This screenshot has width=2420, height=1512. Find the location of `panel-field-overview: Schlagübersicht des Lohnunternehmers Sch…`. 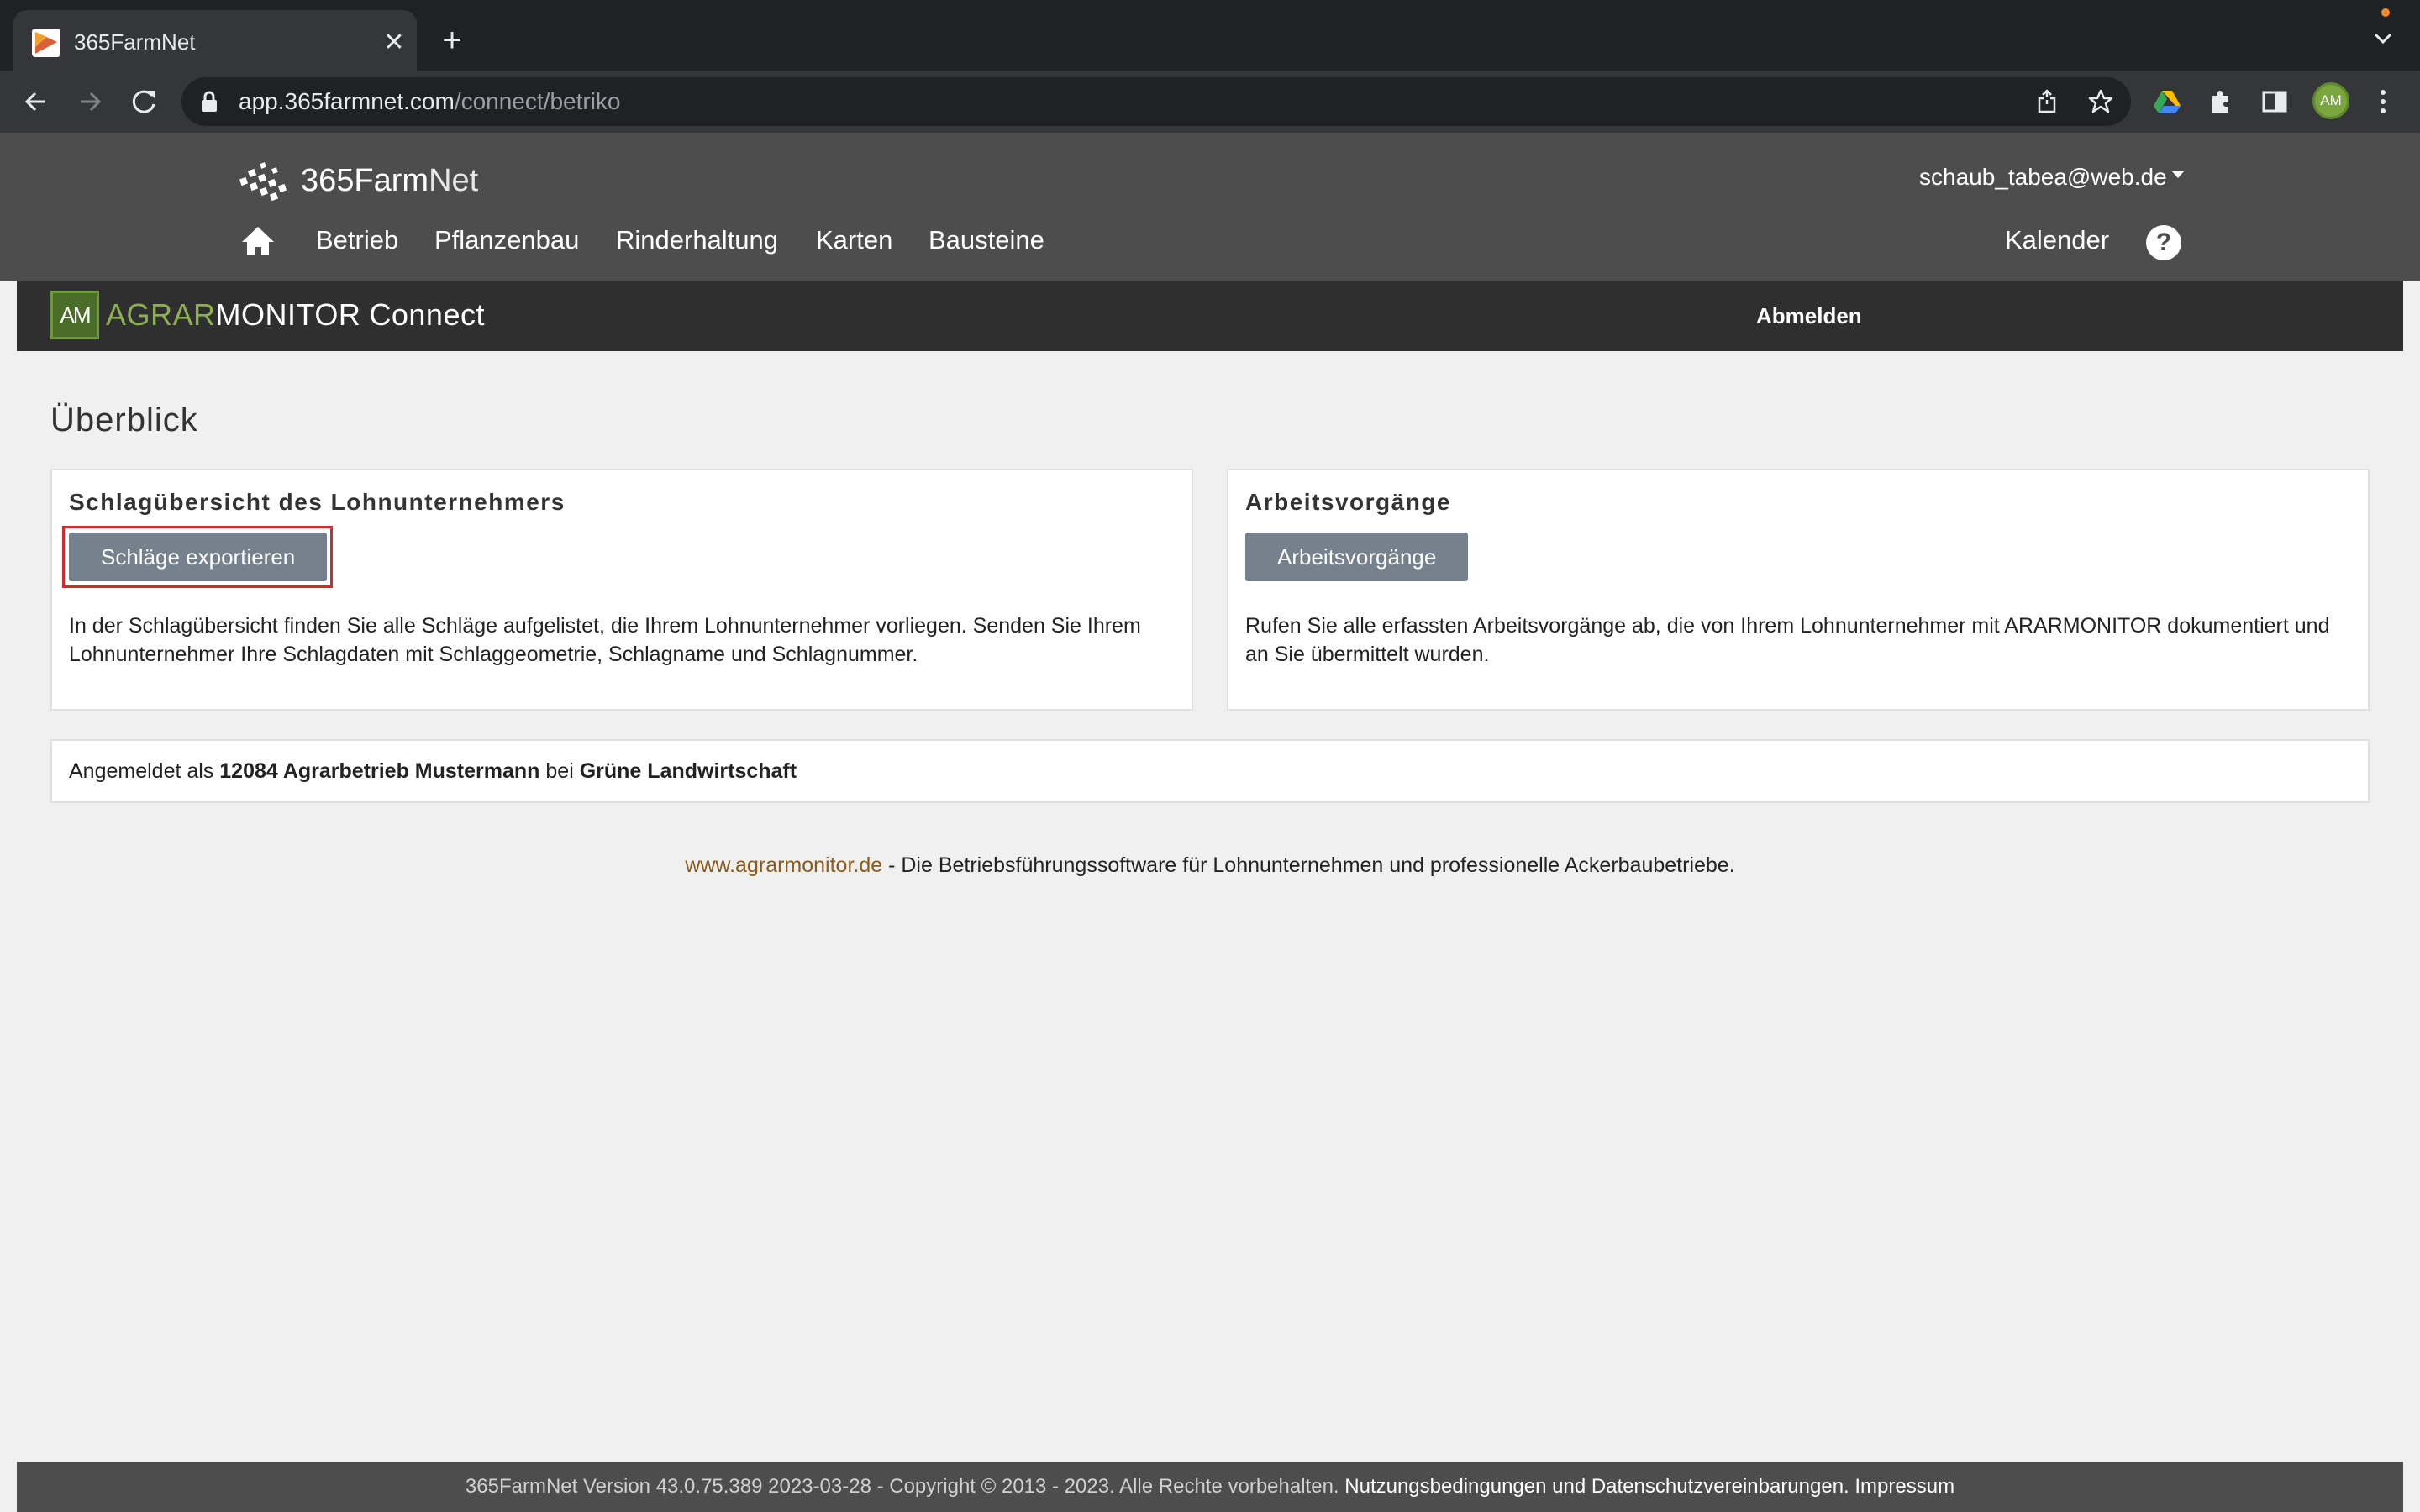

panel-field-overview: Schlagübersicht des Lohnunternehmers Sch… is located at coordinates (621, 590).